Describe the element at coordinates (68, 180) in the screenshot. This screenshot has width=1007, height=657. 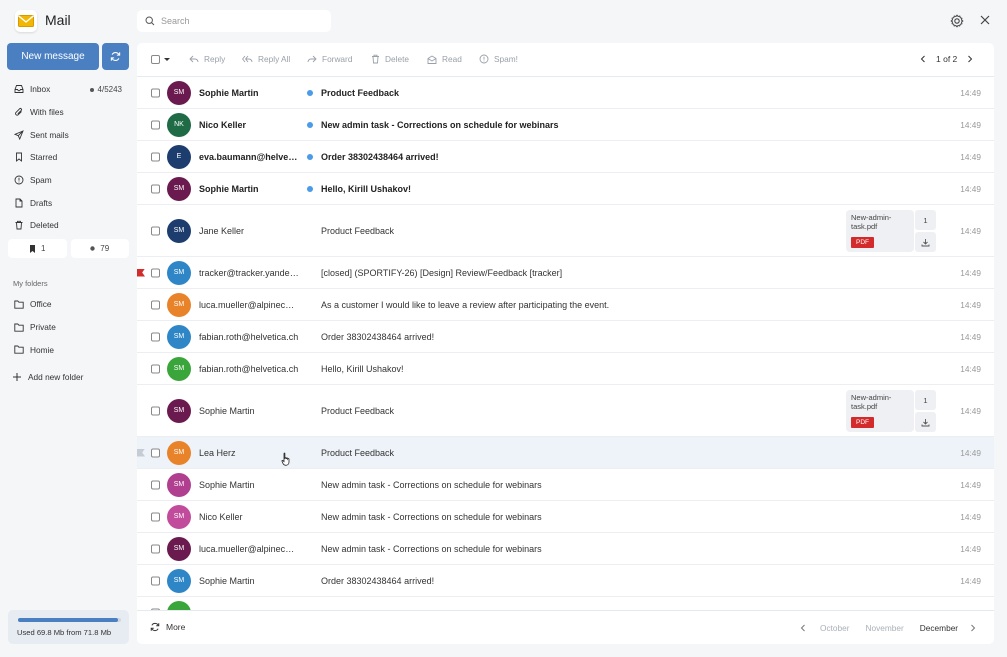
I see `sidebar-item-spam: Spam` at that location.